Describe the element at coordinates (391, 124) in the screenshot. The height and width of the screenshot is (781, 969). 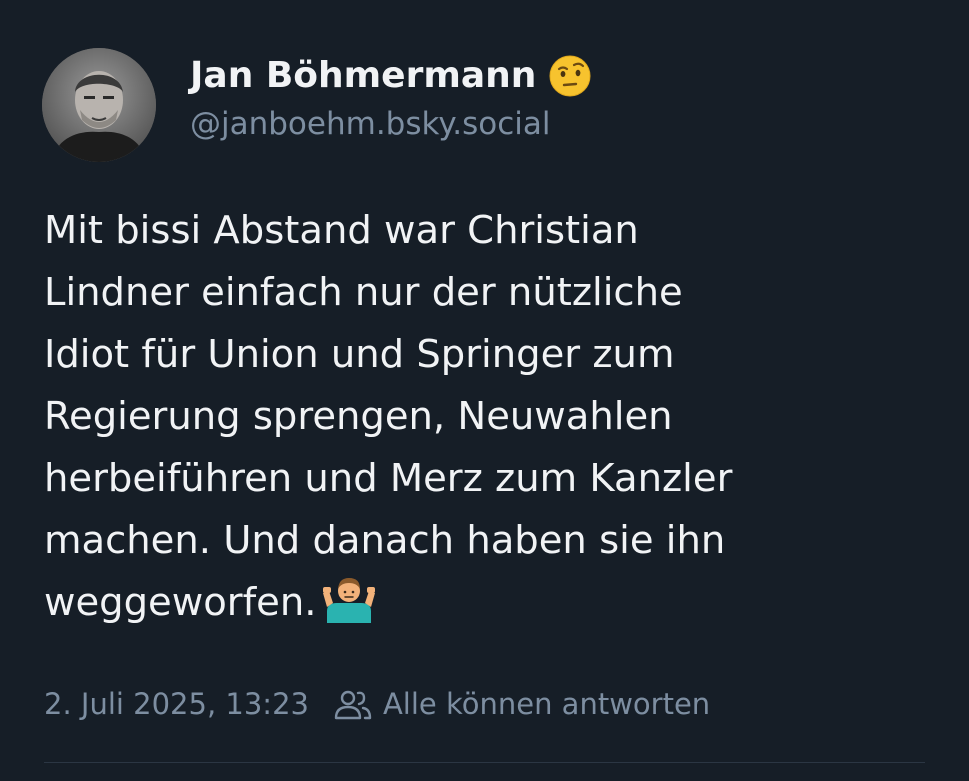
I see `handle: @janboehm.bsky.social` at that location.